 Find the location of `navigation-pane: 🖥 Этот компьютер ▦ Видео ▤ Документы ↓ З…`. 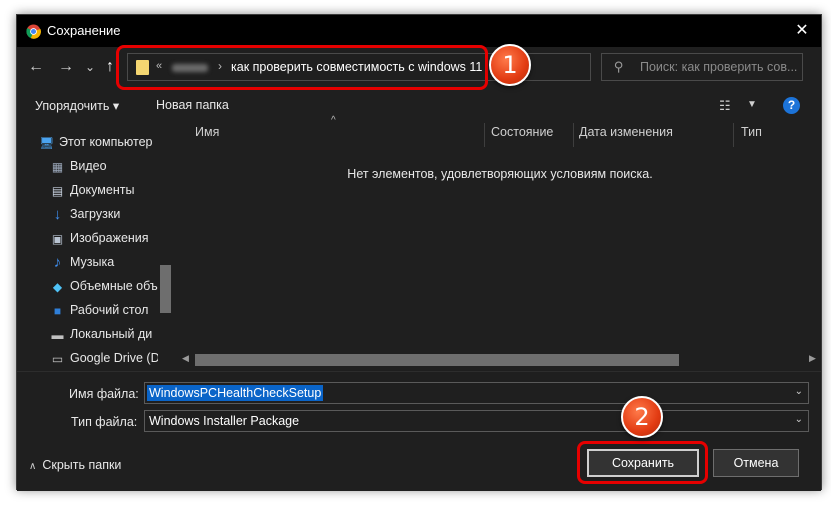

navigation-pane: 🖥 Этот компьютер ▦ Видео ▤ Документы ↓ З… is located at coordinates (96, 248).